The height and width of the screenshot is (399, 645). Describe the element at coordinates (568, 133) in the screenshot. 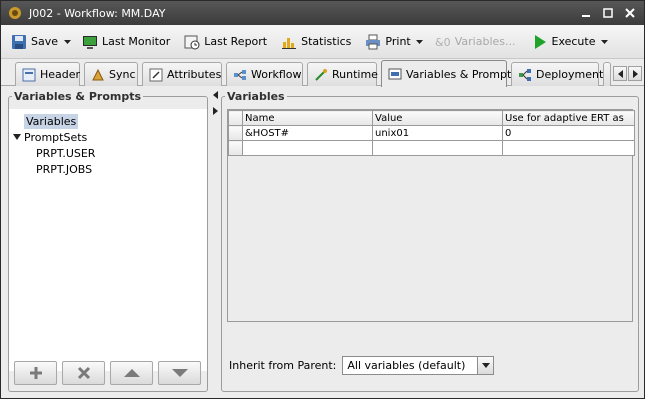

I see `cell-ert: 0` at that location.